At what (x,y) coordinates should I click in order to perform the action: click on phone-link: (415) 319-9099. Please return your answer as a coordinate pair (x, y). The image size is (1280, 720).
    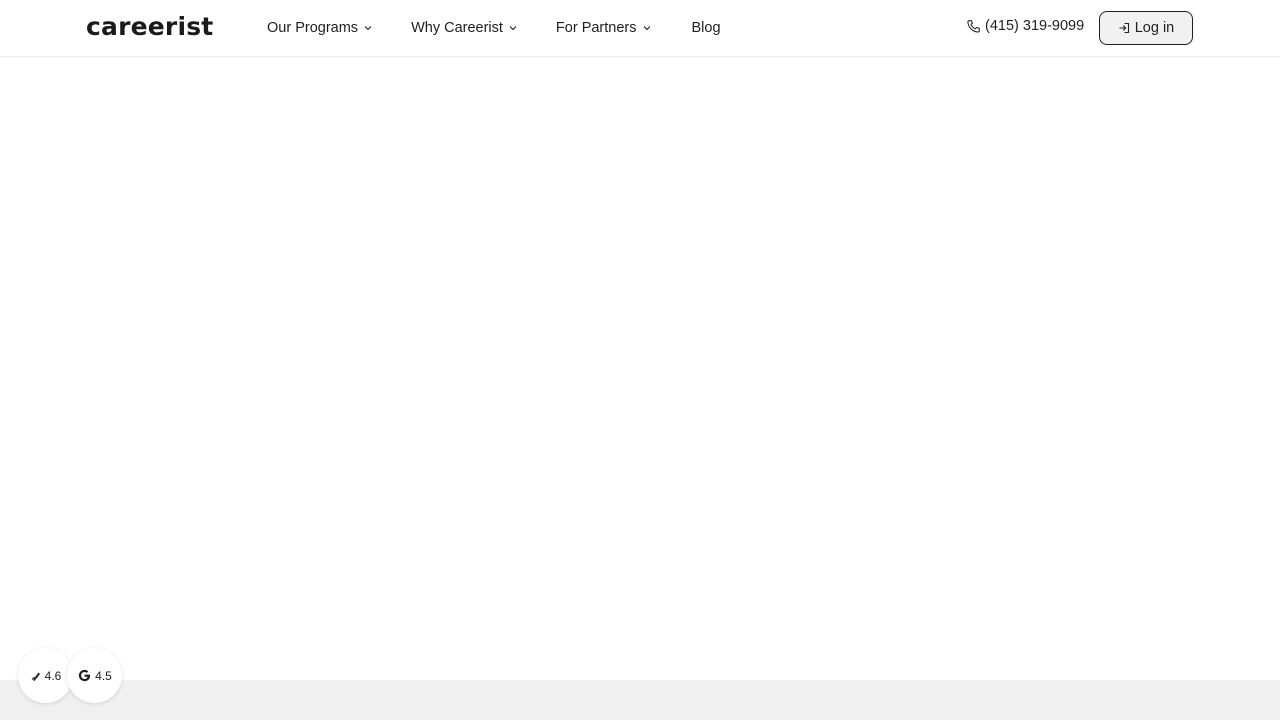
    Looking at the image, I should click on (1025, 26).